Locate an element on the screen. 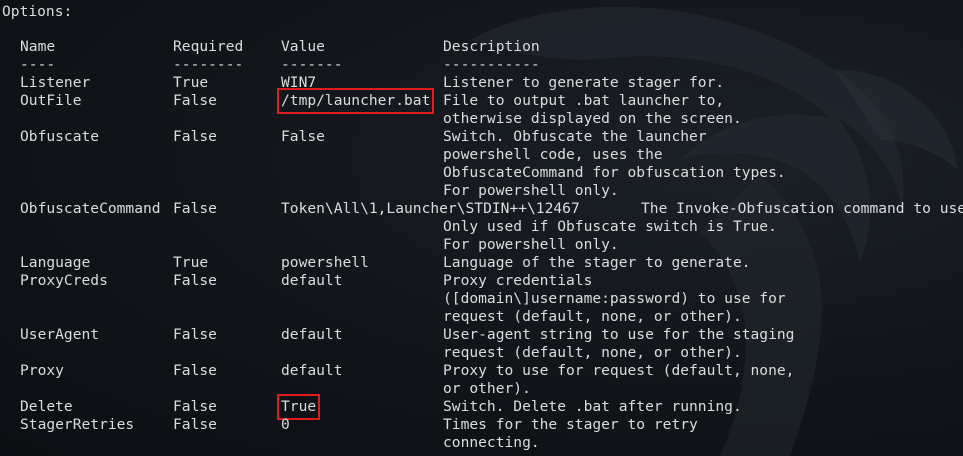  option-value: powershell is located at coordinates (325, 262).